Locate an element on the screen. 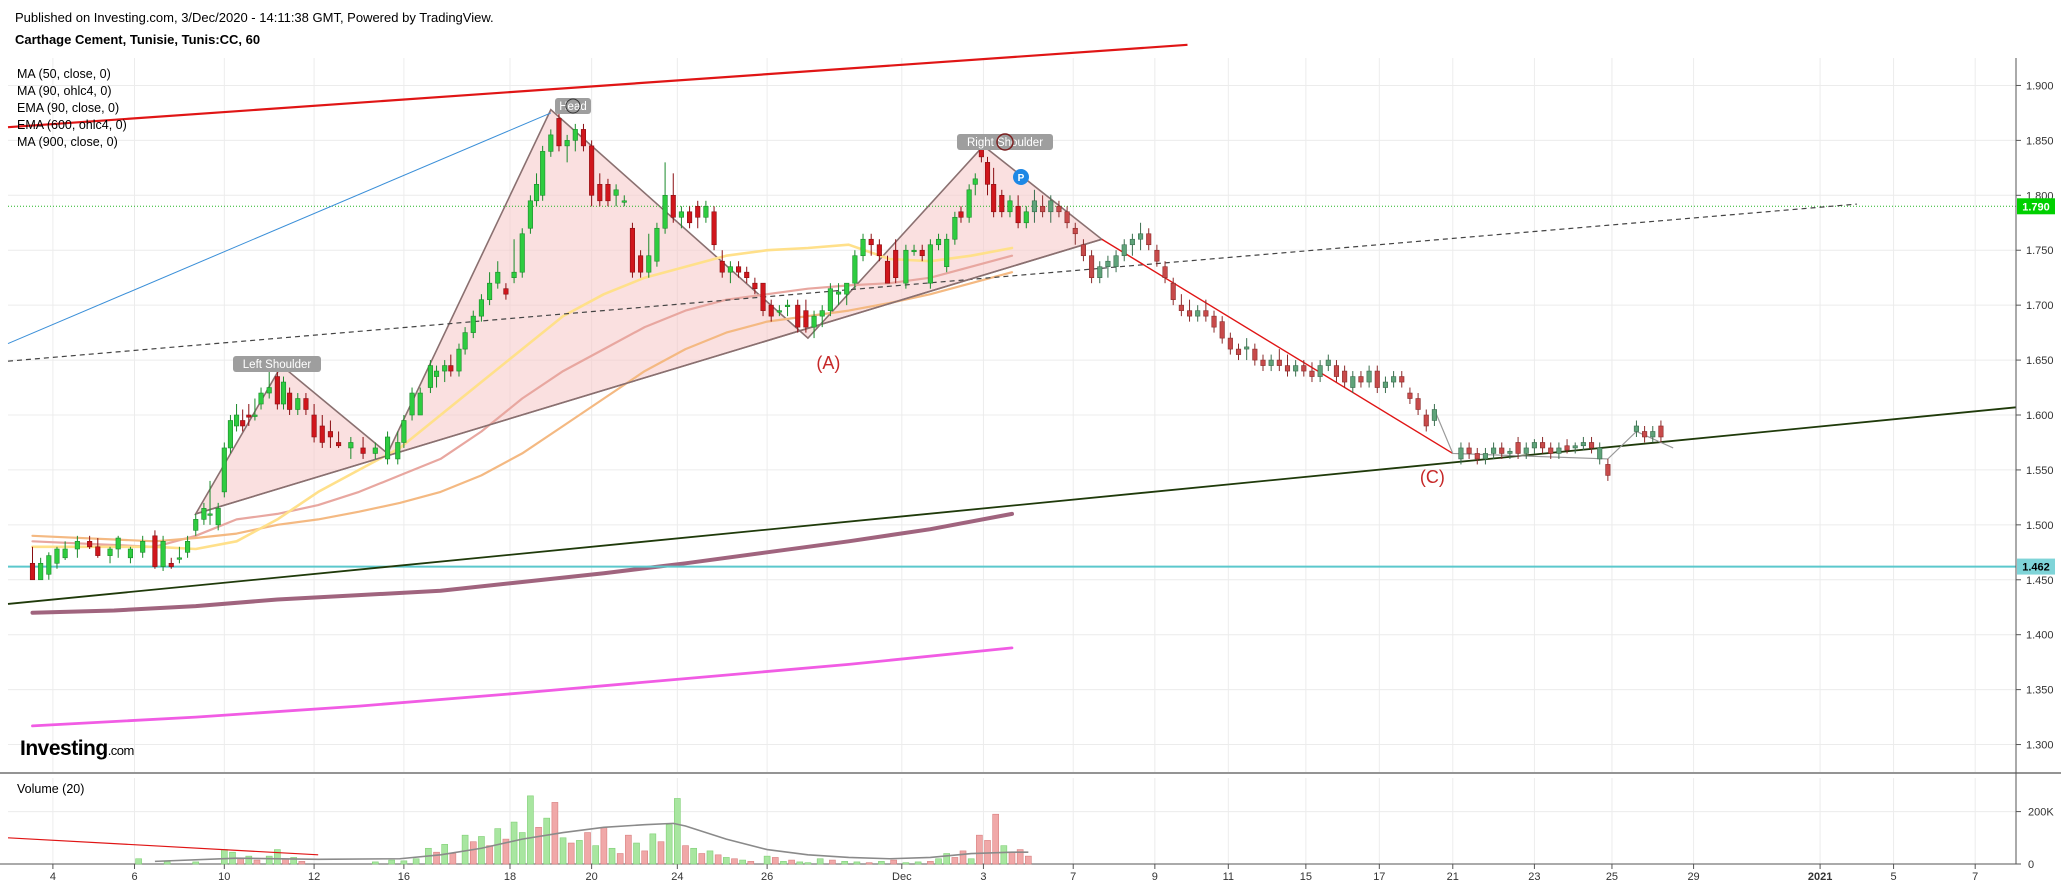 The width and height of the screenshot is (2061, 888). x-tick-label: 2021 is located at coordinates (1820, 877).